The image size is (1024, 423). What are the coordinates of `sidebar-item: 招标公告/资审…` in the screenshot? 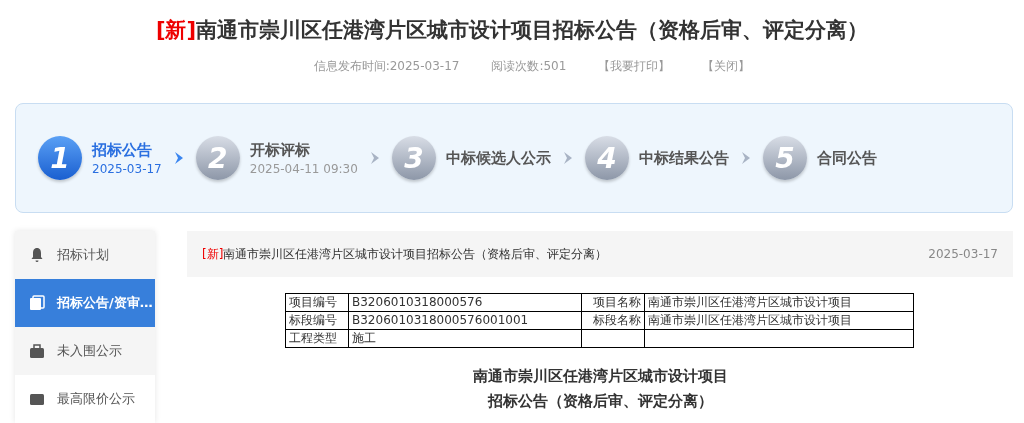 It's located at (85, 303).